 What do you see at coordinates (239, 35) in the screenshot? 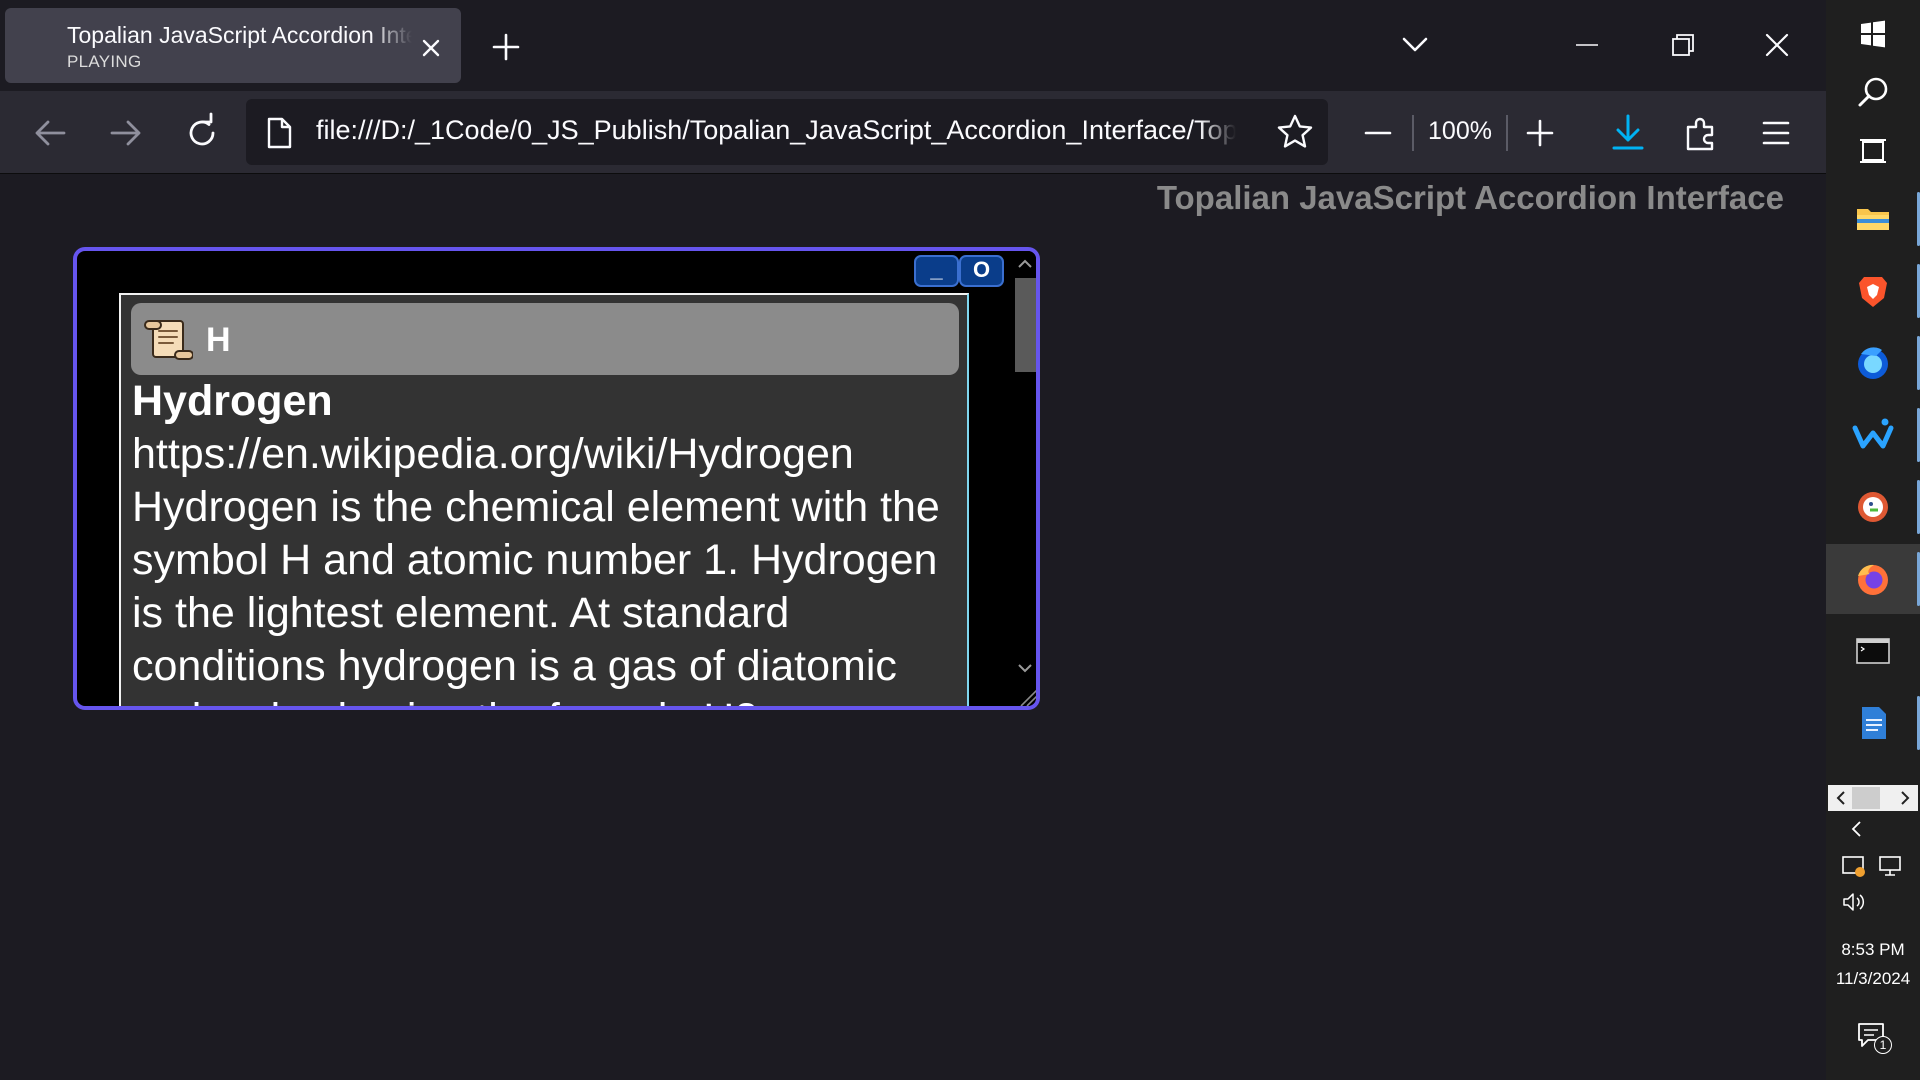
I see `tab-title: Topalian JavaScript Accordion Interface` at bounding box center [239, 35].